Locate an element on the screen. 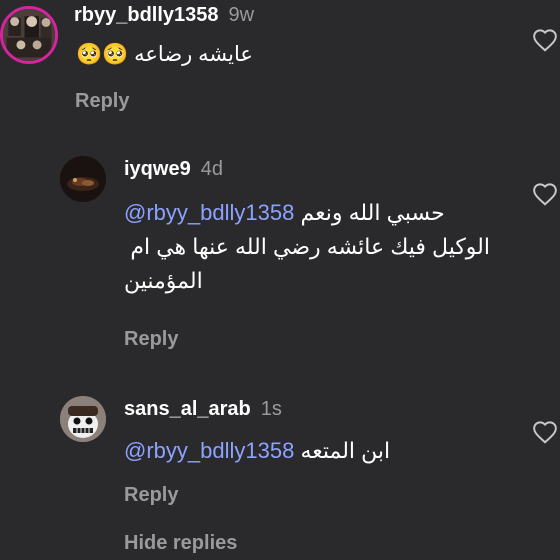  comment-line: @rbyy_bdlly1358 حسبي الله ونعم is located at coordinates (309, 213).